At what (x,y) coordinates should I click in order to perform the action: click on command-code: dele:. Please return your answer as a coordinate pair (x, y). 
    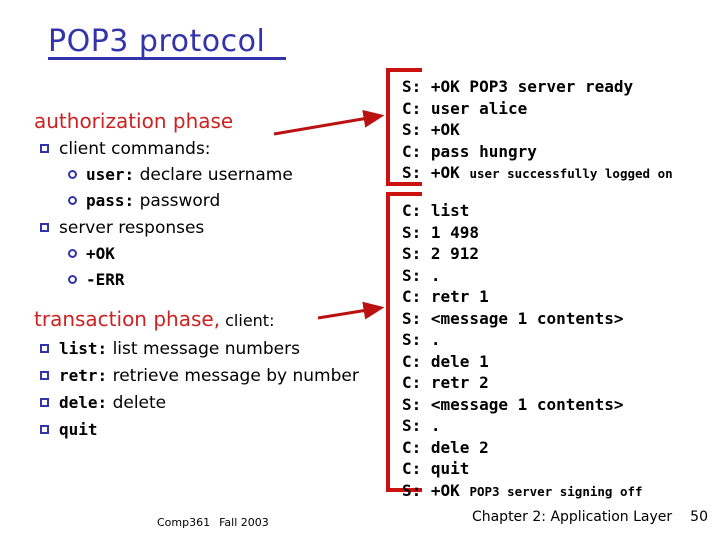
    Looking at the image, I should click on (83, 402).